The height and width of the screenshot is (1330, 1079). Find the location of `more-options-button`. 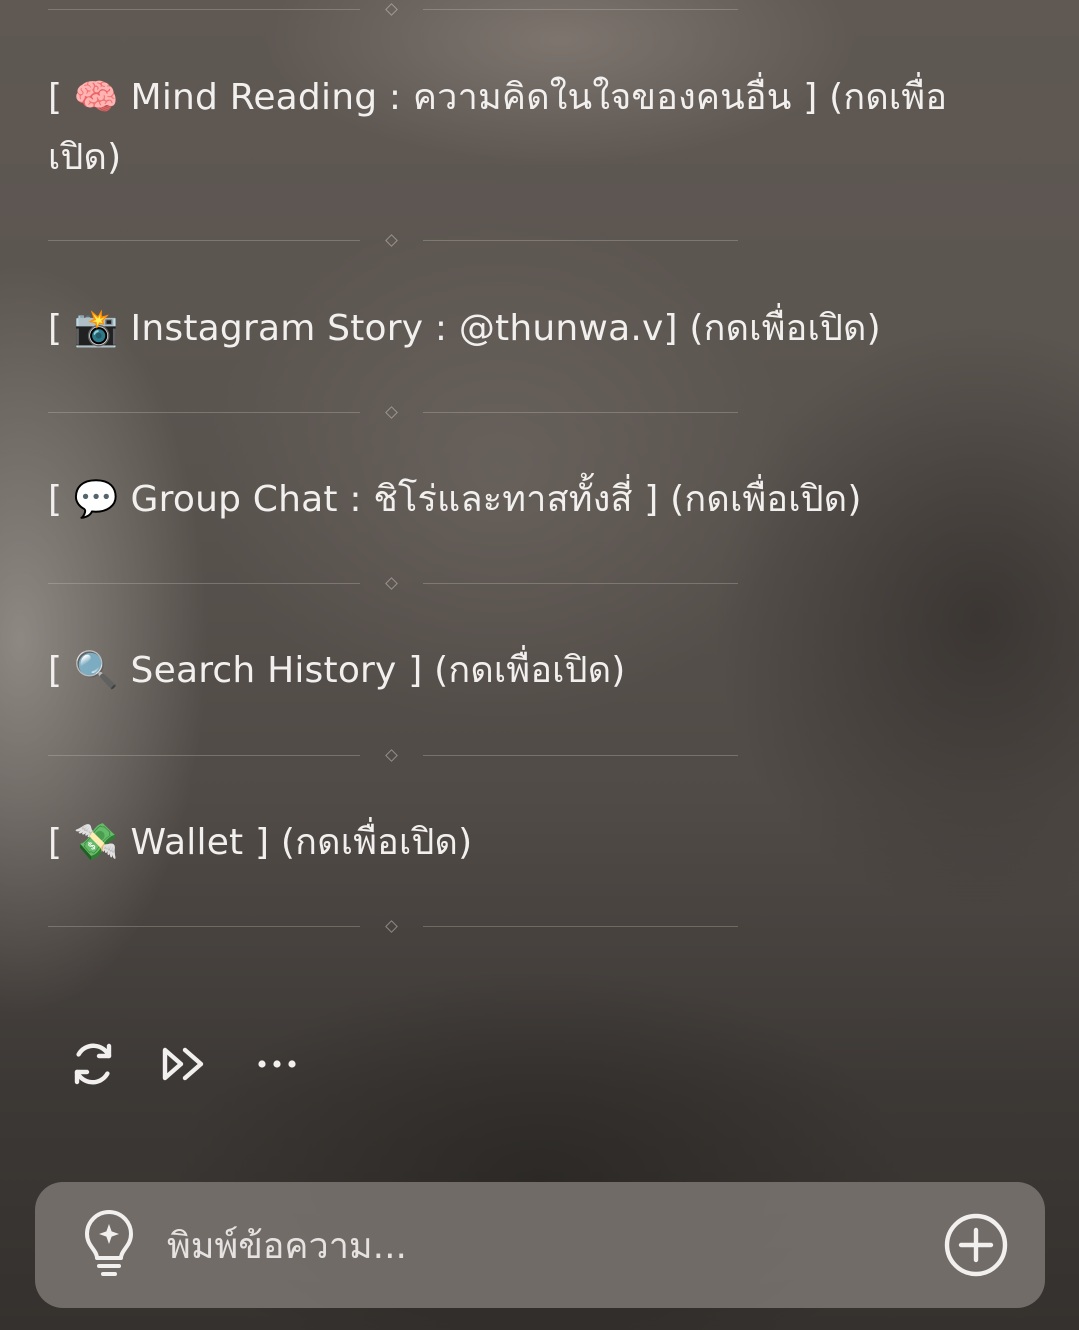

more-options-button is located at coordinates (277, 1064).